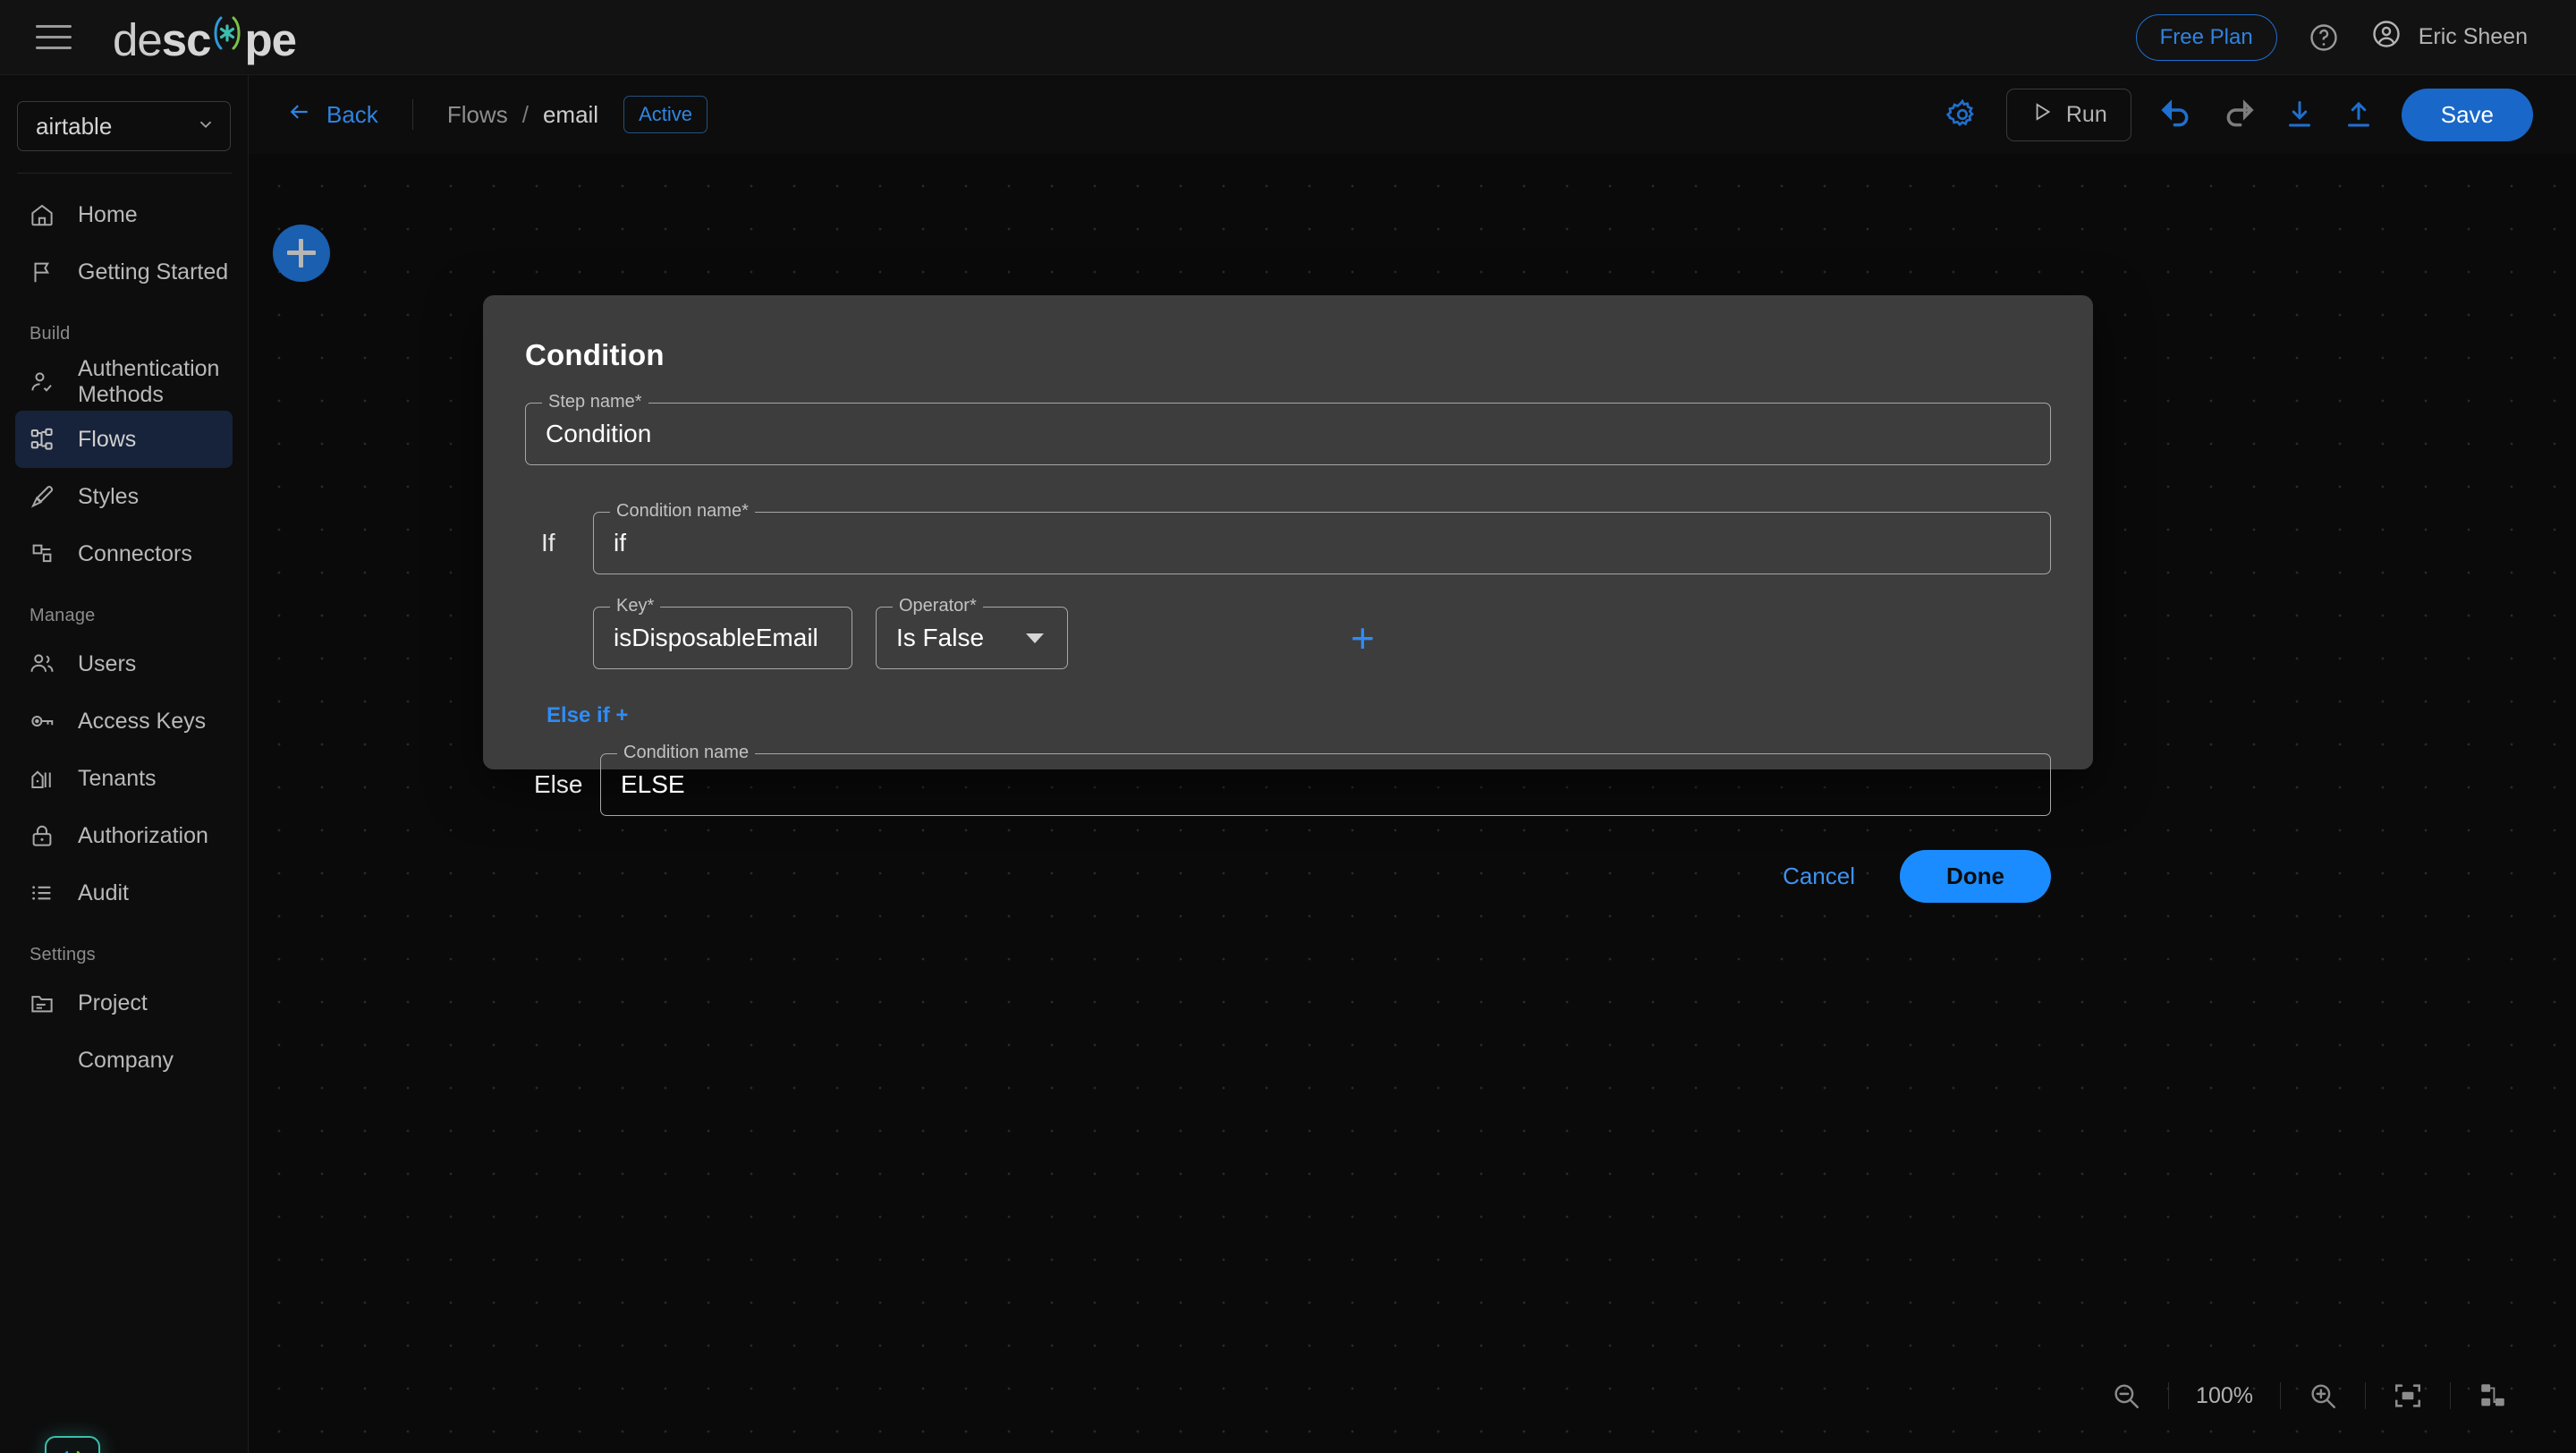 The height and width of the screenshot is (1453, 2576). I want to click on breadcrumb-current: email, so click(570, 114).